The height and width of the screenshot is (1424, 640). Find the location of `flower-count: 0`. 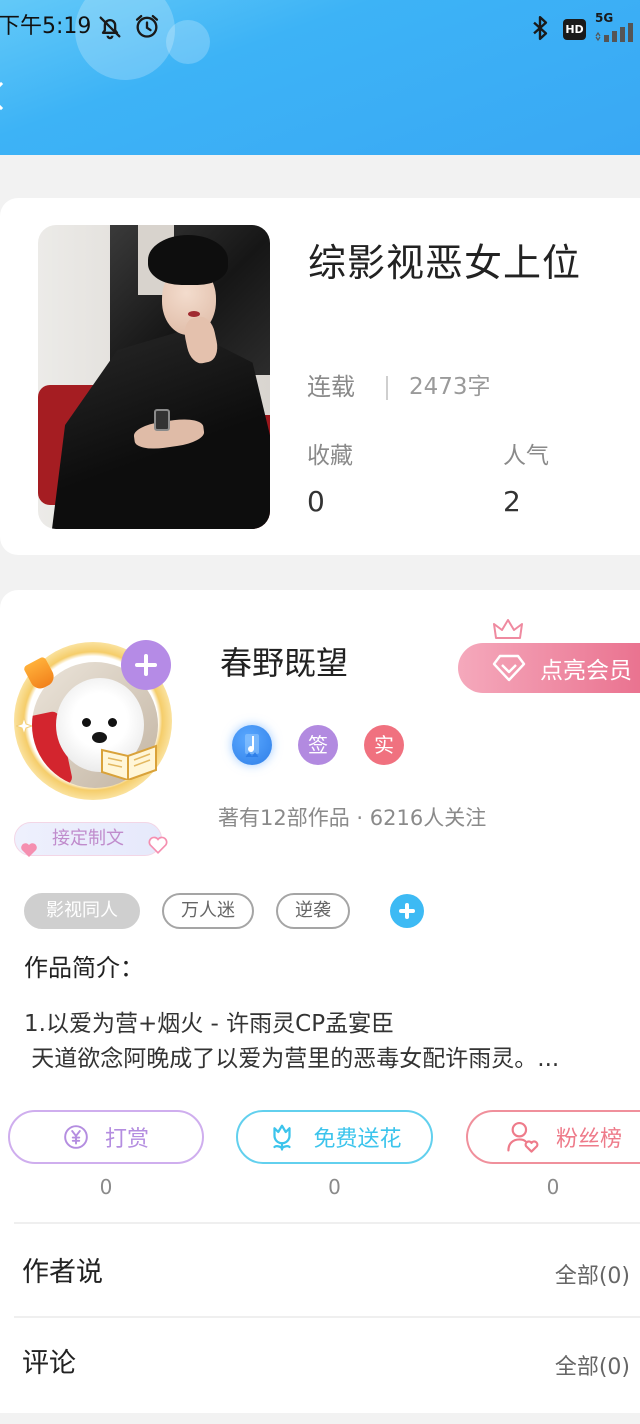

flower-count: 0 is located at coordinates (334, 1187).